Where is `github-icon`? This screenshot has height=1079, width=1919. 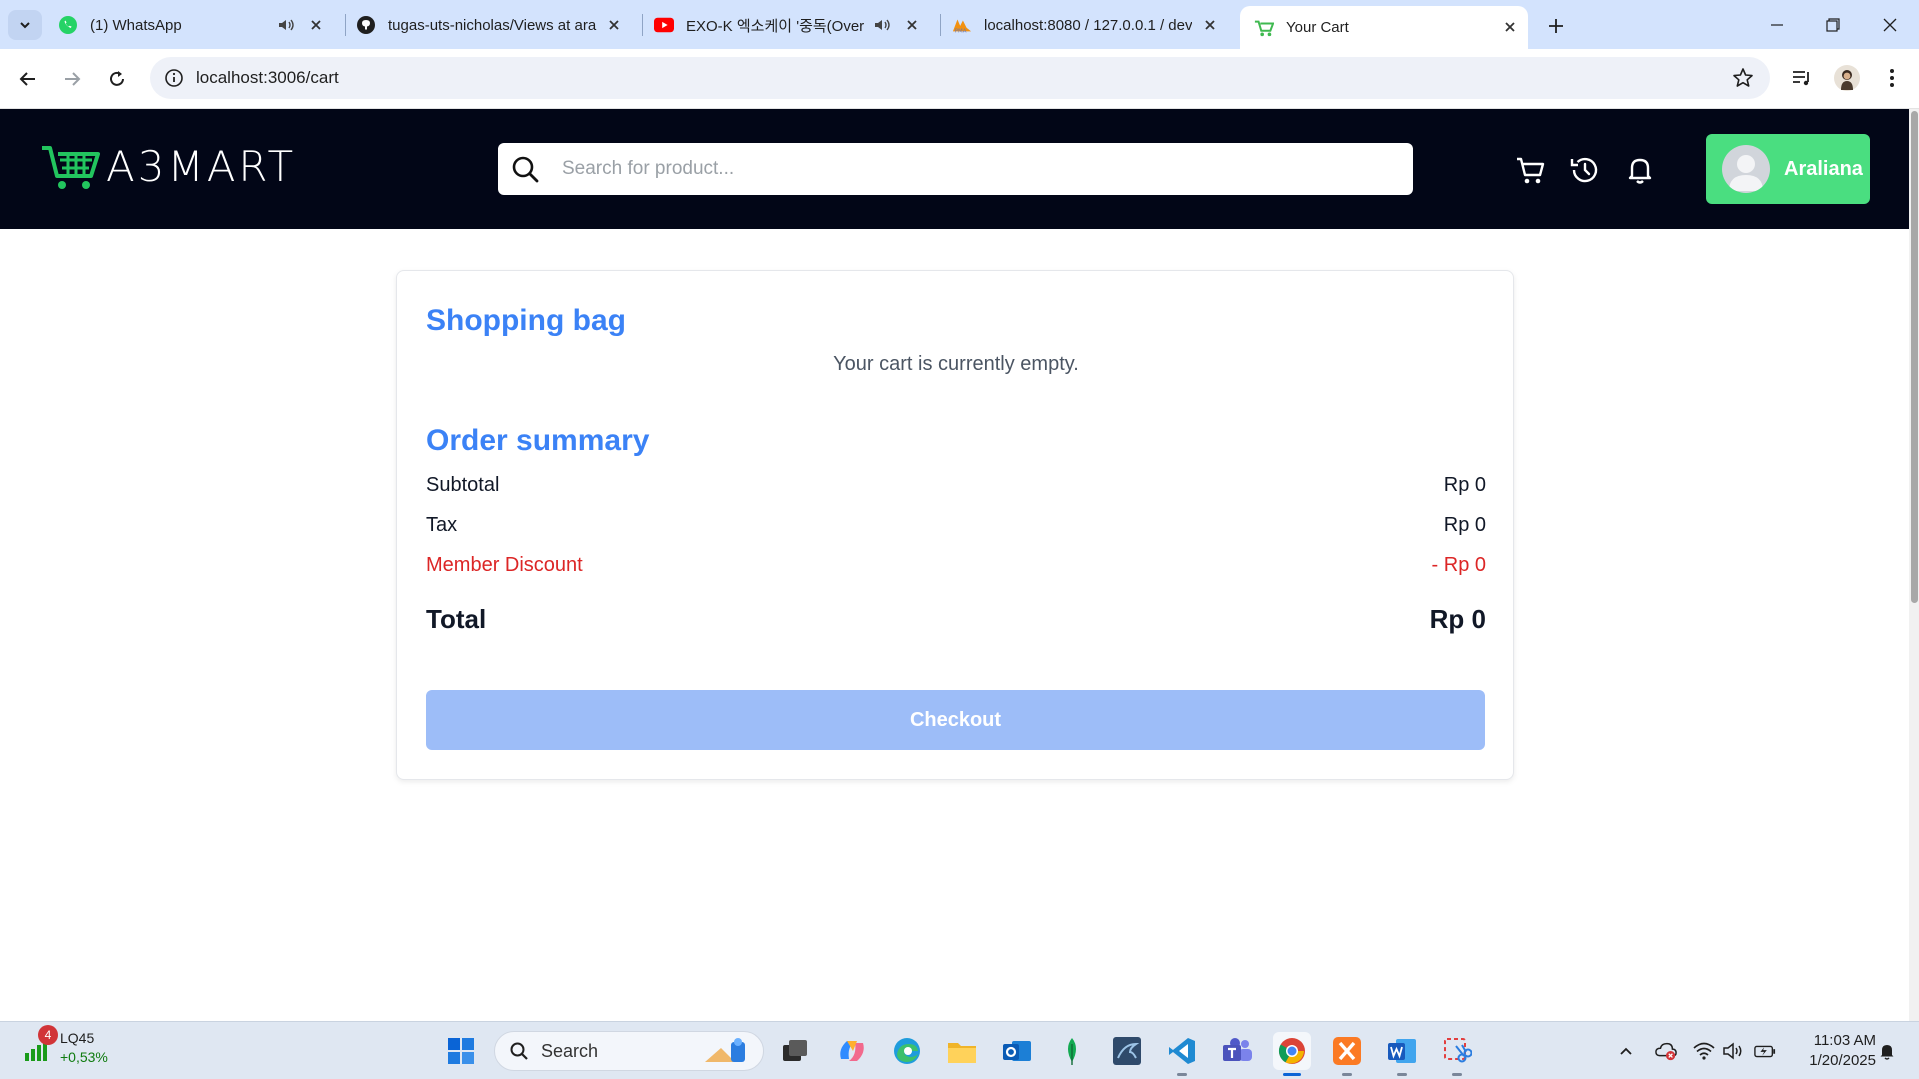
github-icon is located at coordinates (366, 25).